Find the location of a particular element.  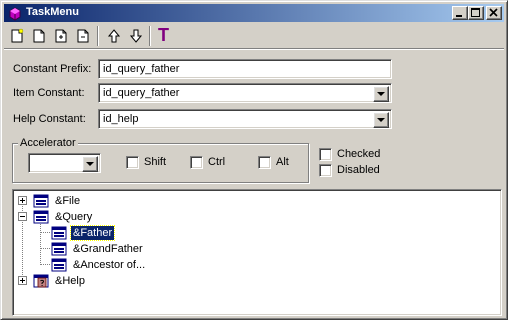

help-constant-label: Help Constant: is located at coordinates (49, 119).